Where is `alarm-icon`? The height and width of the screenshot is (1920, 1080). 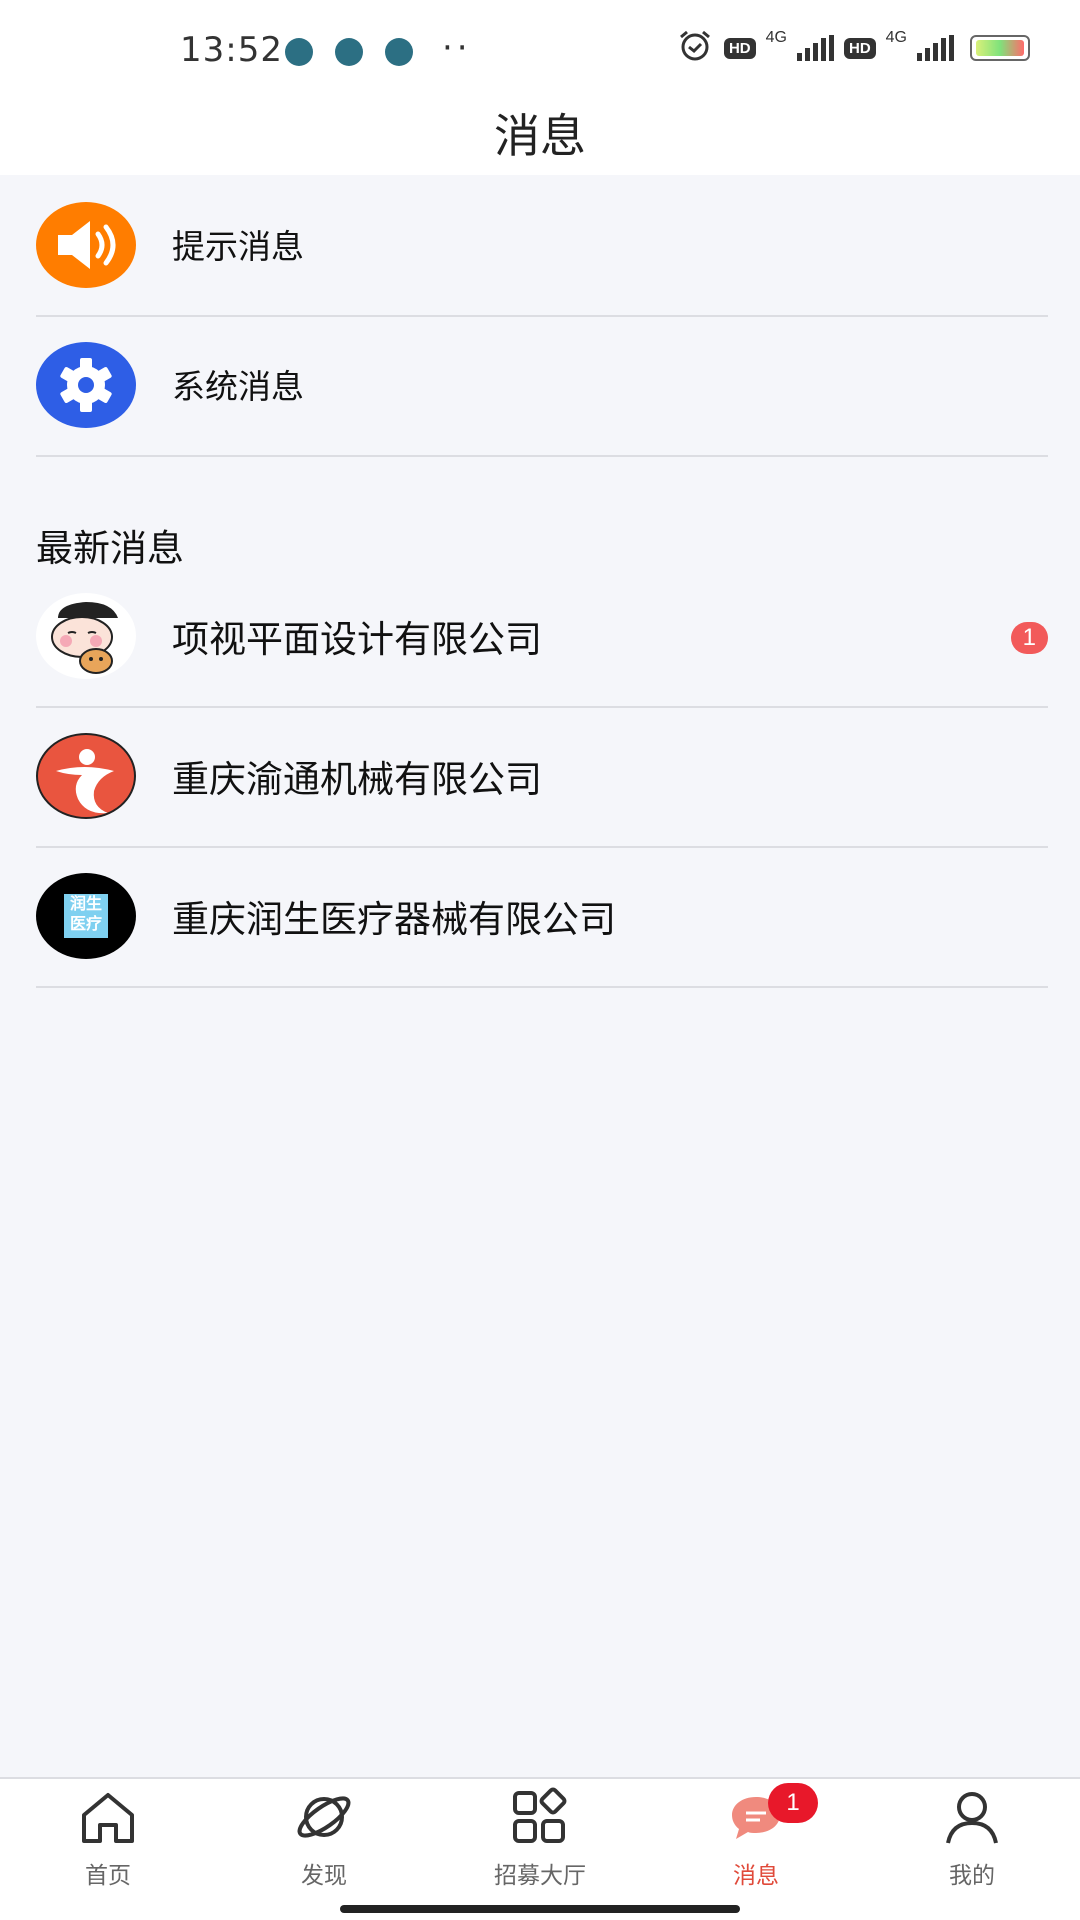
alarm-icon is located at coordinates (695, 48).